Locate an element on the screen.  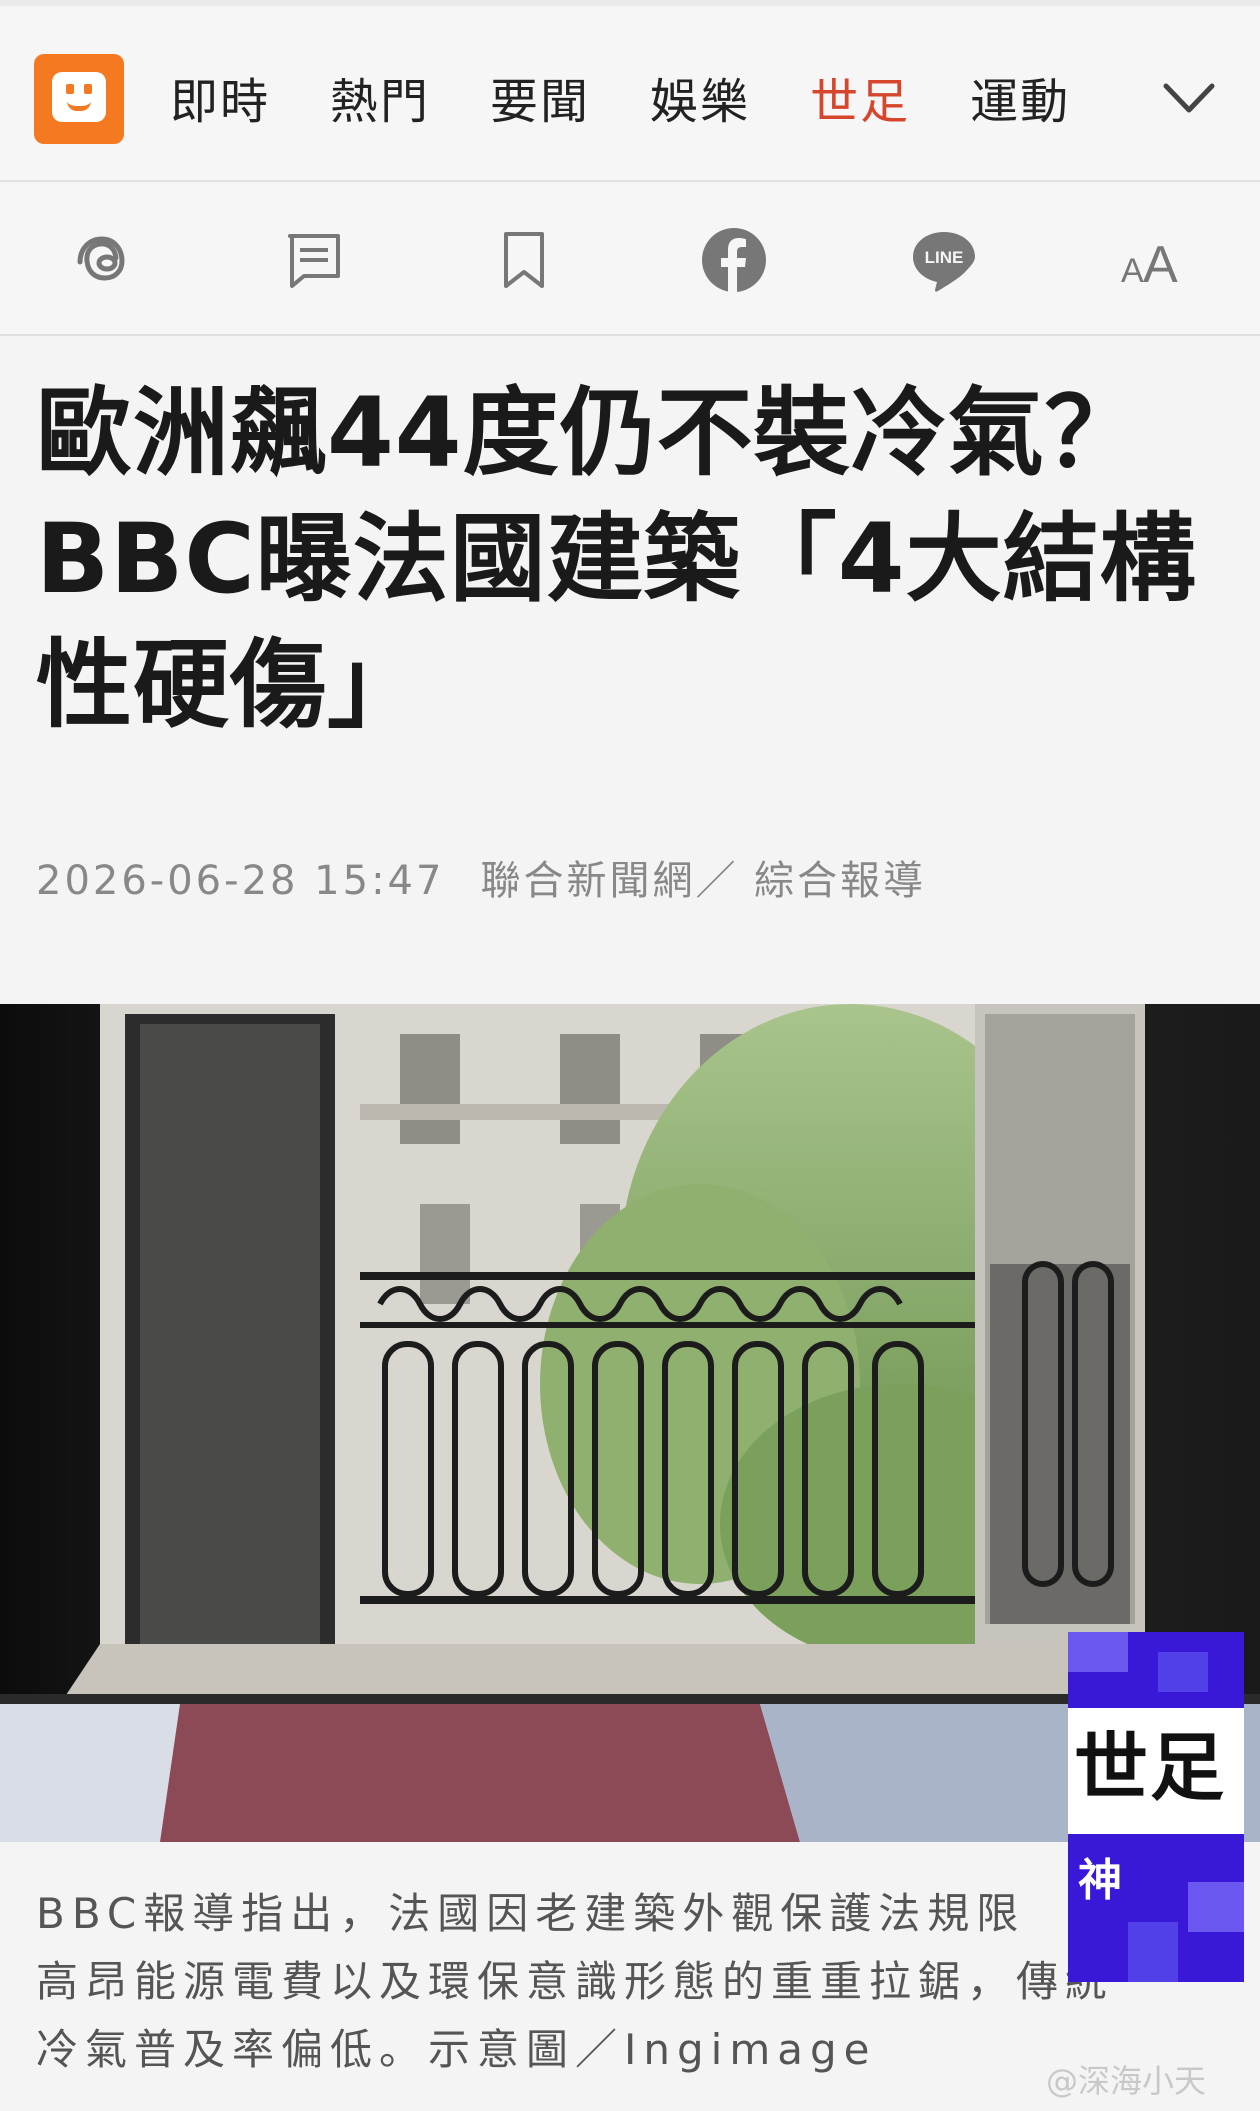
line-icon: LINE is located at coordinates (944, 260).